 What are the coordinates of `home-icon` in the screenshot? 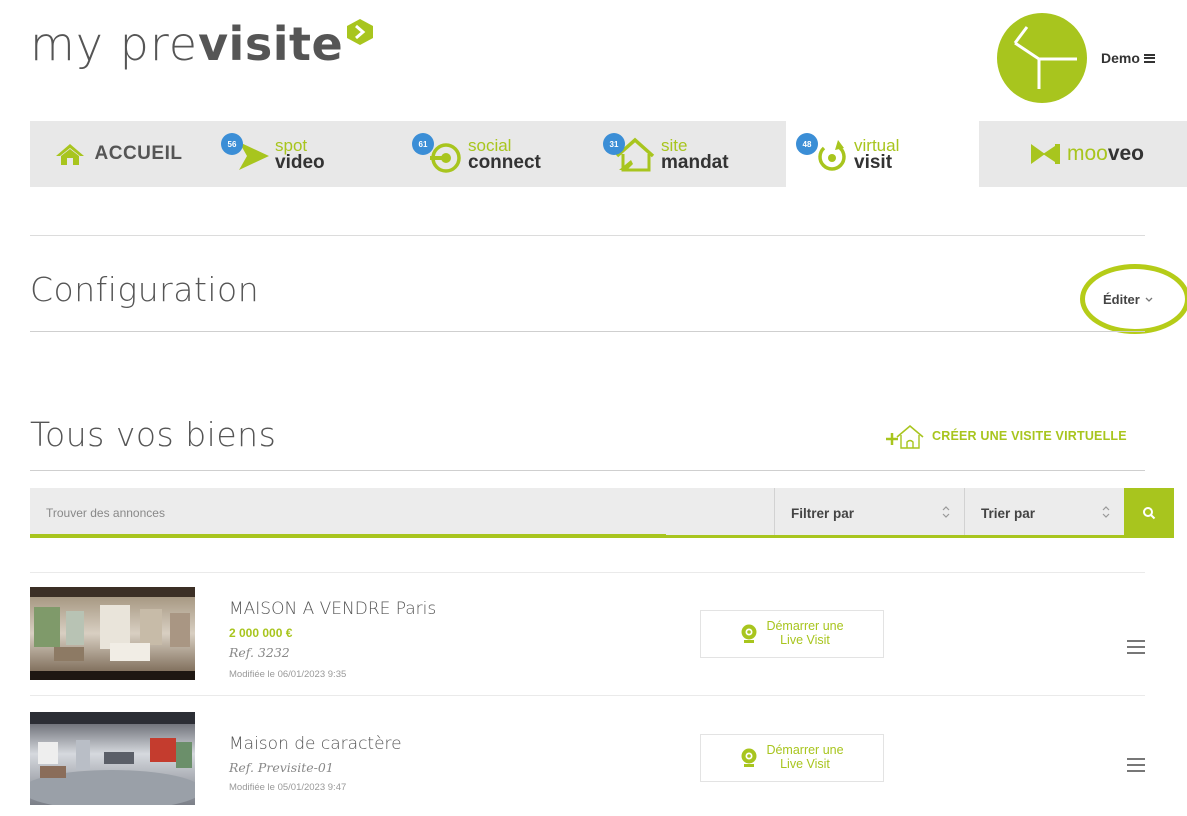 It's located at (69, 154).